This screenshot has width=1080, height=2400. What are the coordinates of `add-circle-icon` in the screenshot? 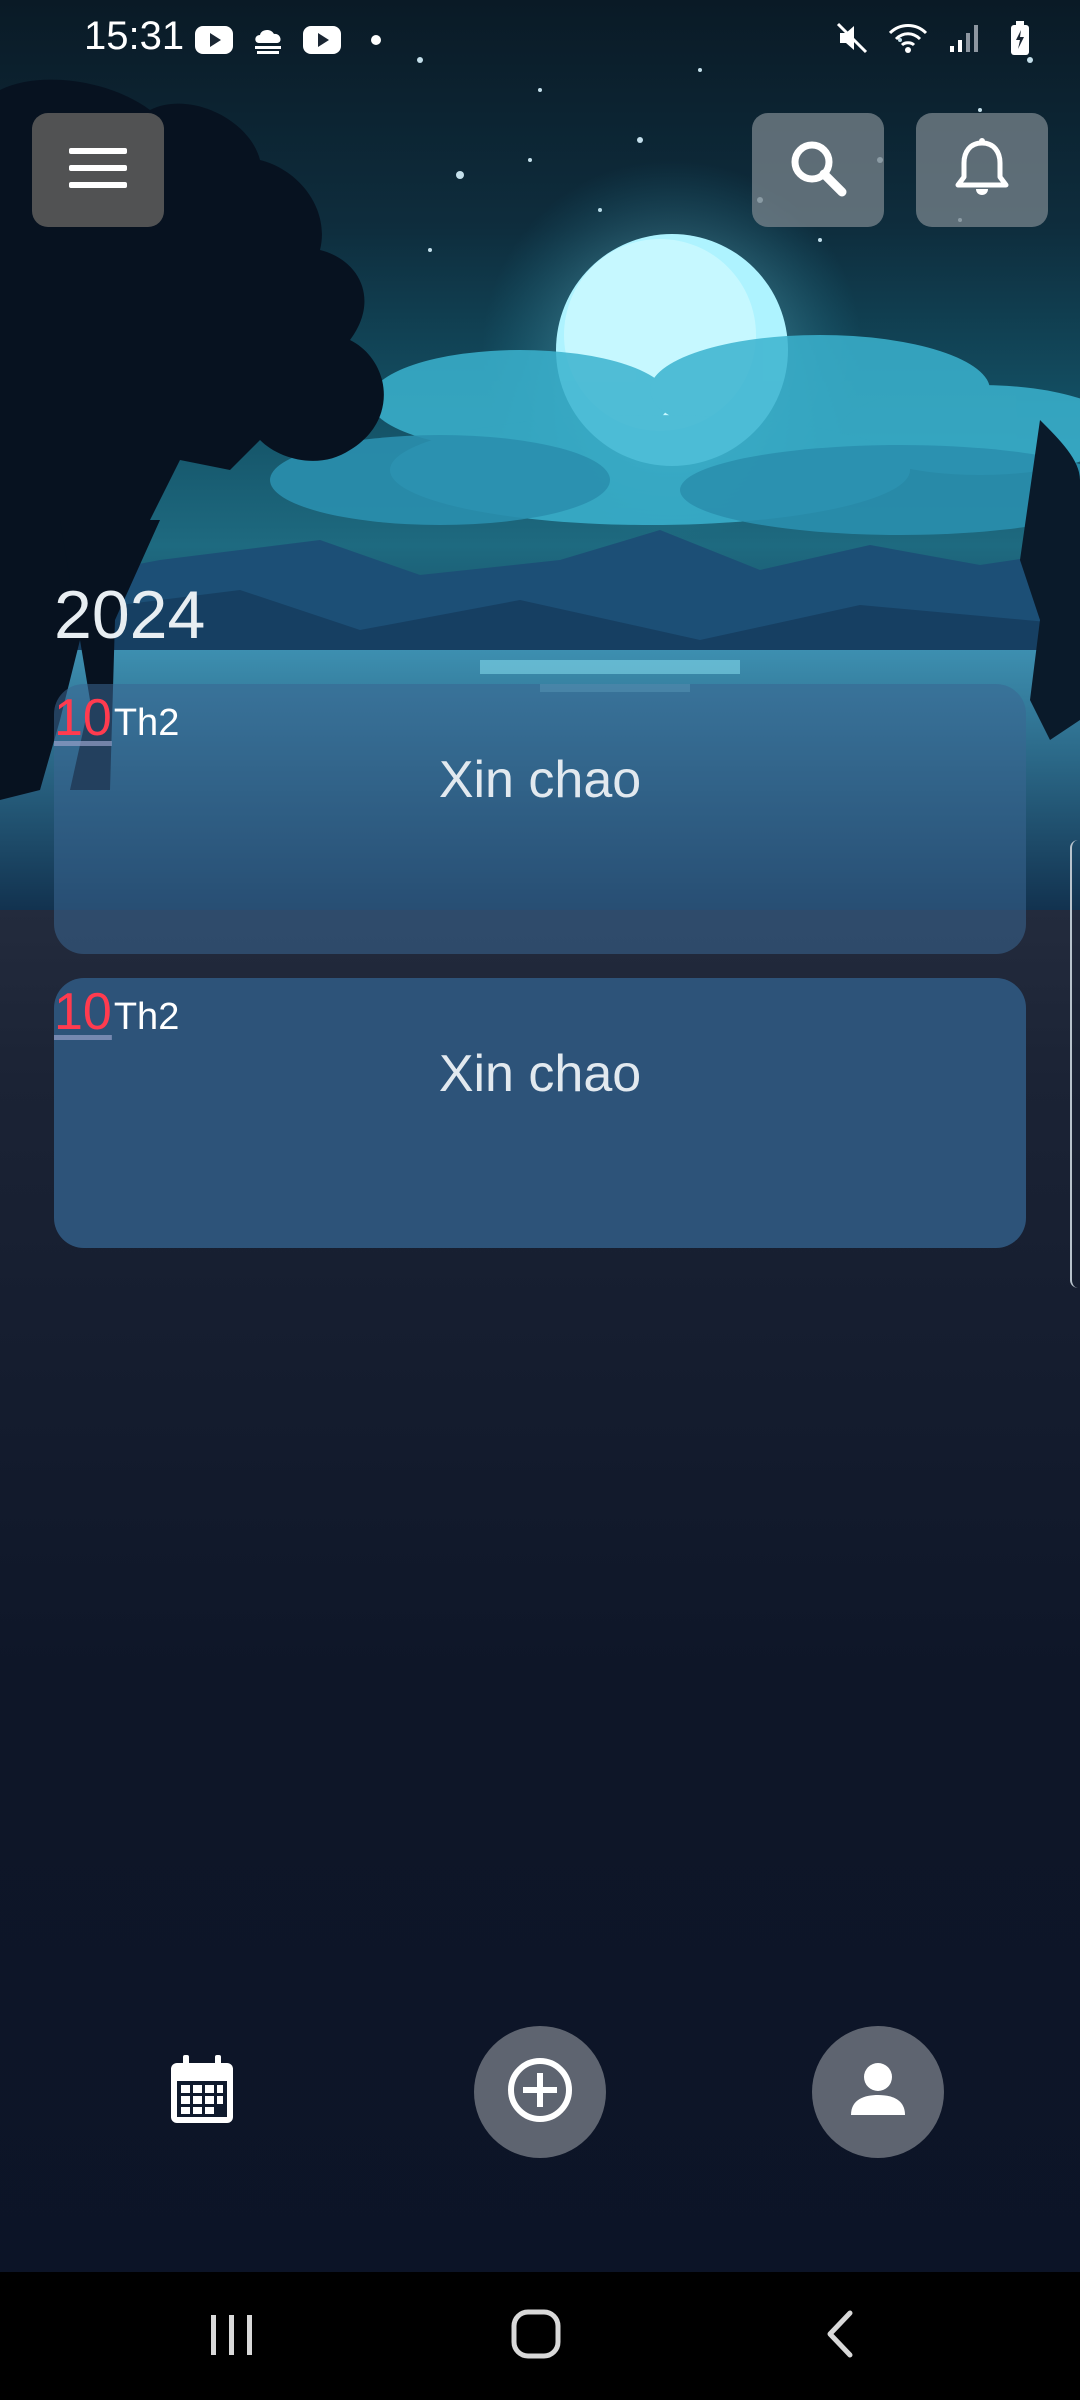 It's located at (540, 2092).